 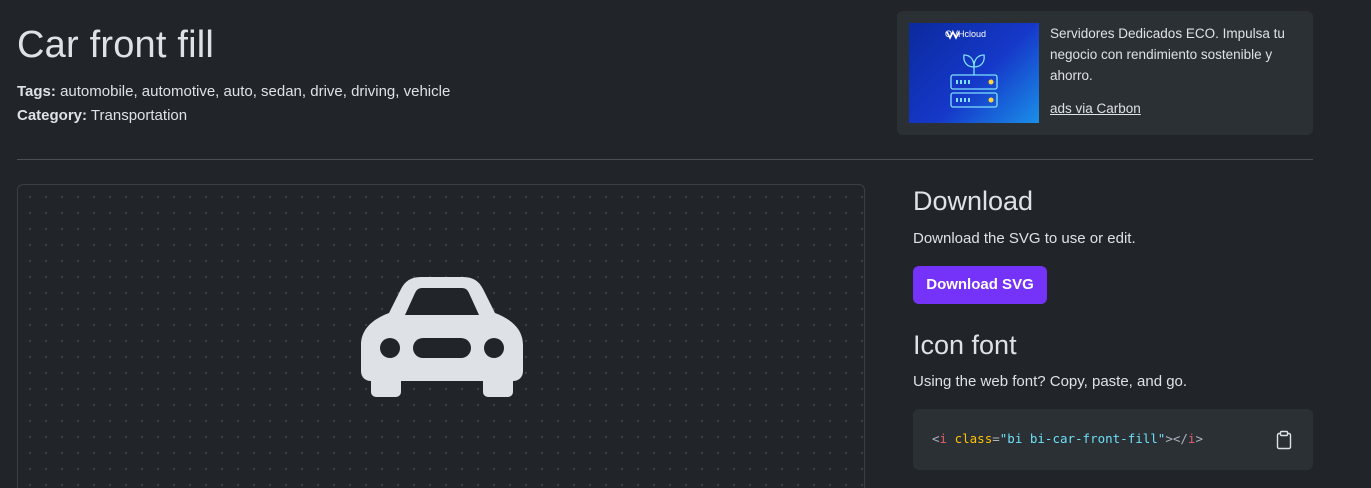 I want to click on code-snippet: <i class="bi bi-car-front-fill"></i>, so click(x=1067, y=438).